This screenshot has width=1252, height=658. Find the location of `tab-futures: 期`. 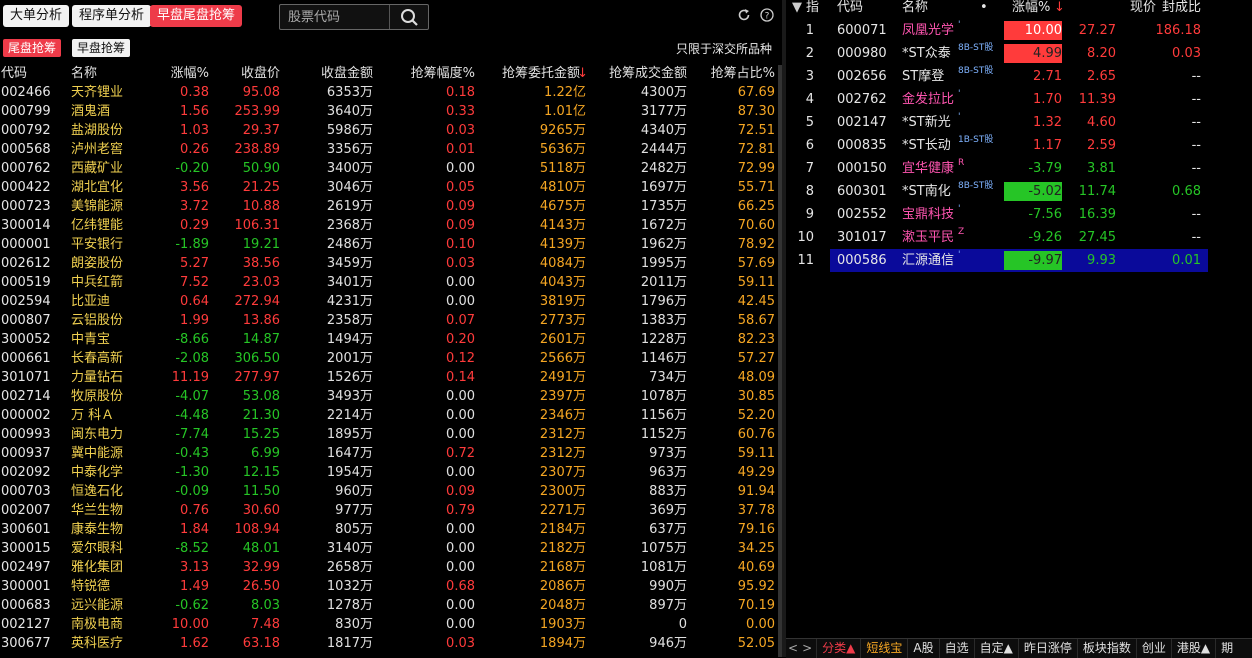

tab-futures: 期 is located at coordinates (1227, 648).